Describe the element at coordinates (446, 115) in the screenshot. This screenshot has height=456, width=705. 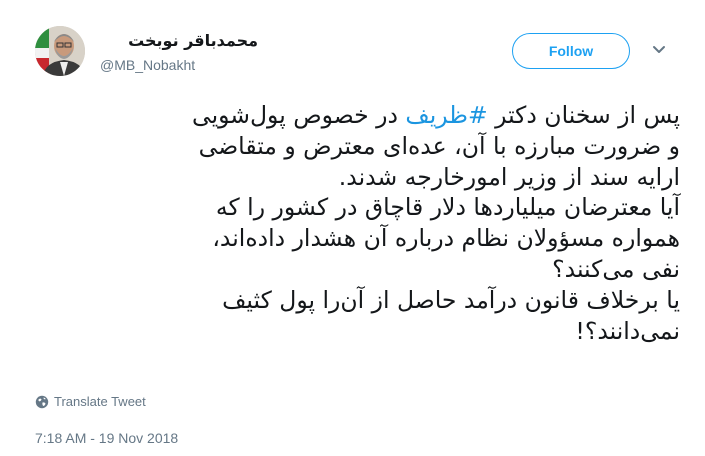
I see `hashtag-link: #ظریف` at that location.